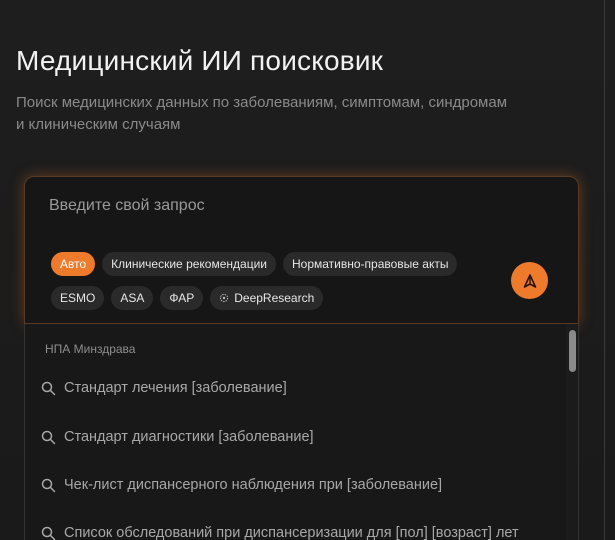  I want to click on chip-deepresearch: DeepResearch, so click(267, 298).